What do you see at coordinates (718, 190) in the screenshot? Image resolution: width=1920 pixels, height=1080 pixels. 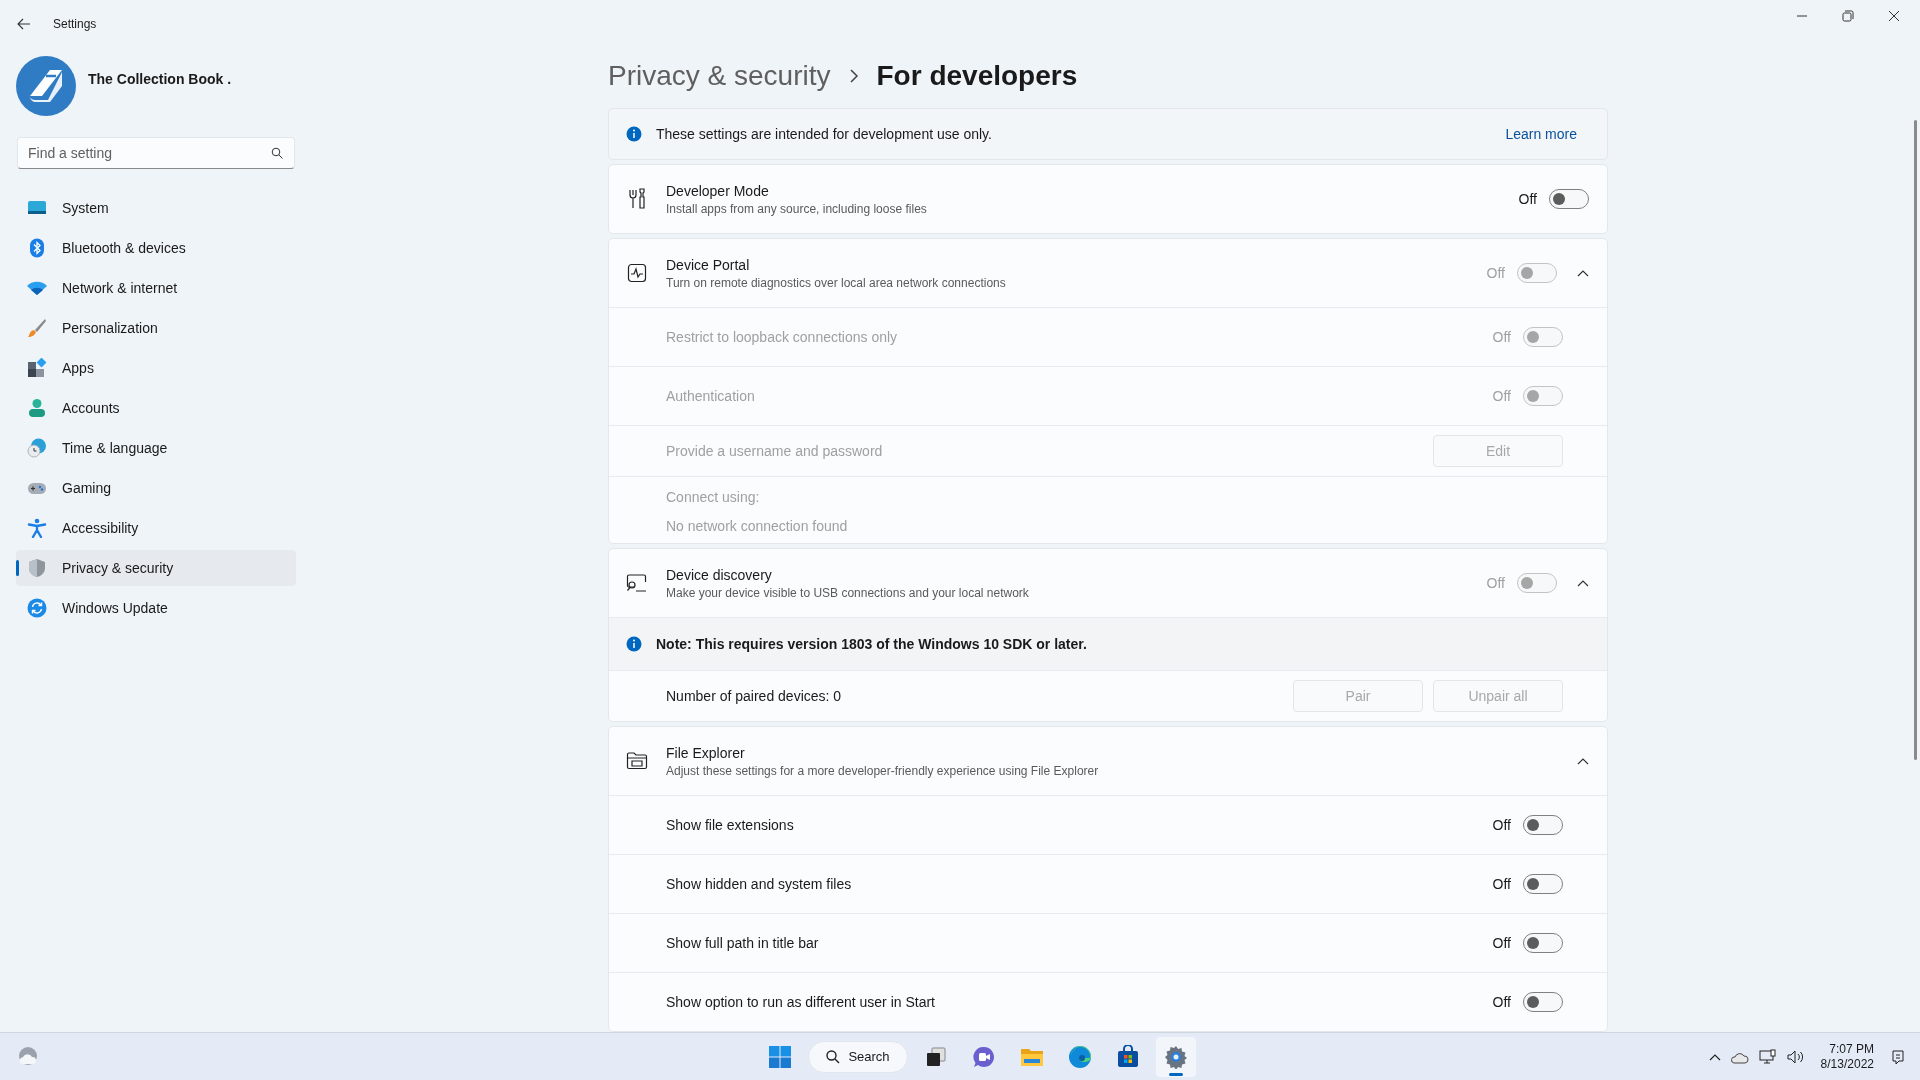 I see `setting-title: Developer Mode` at bounding box center [718, 190].